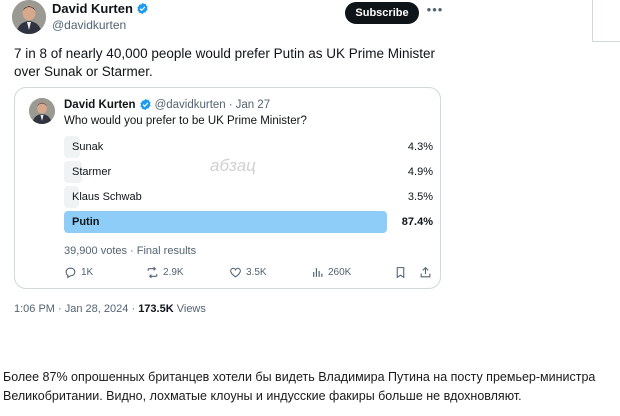 This screenshot has width=620, height=416. What do you see at coordinates (420, 172) in the screenshot?
I see `poll-option-percent: 4.9%` at bounding box center [420, 172].